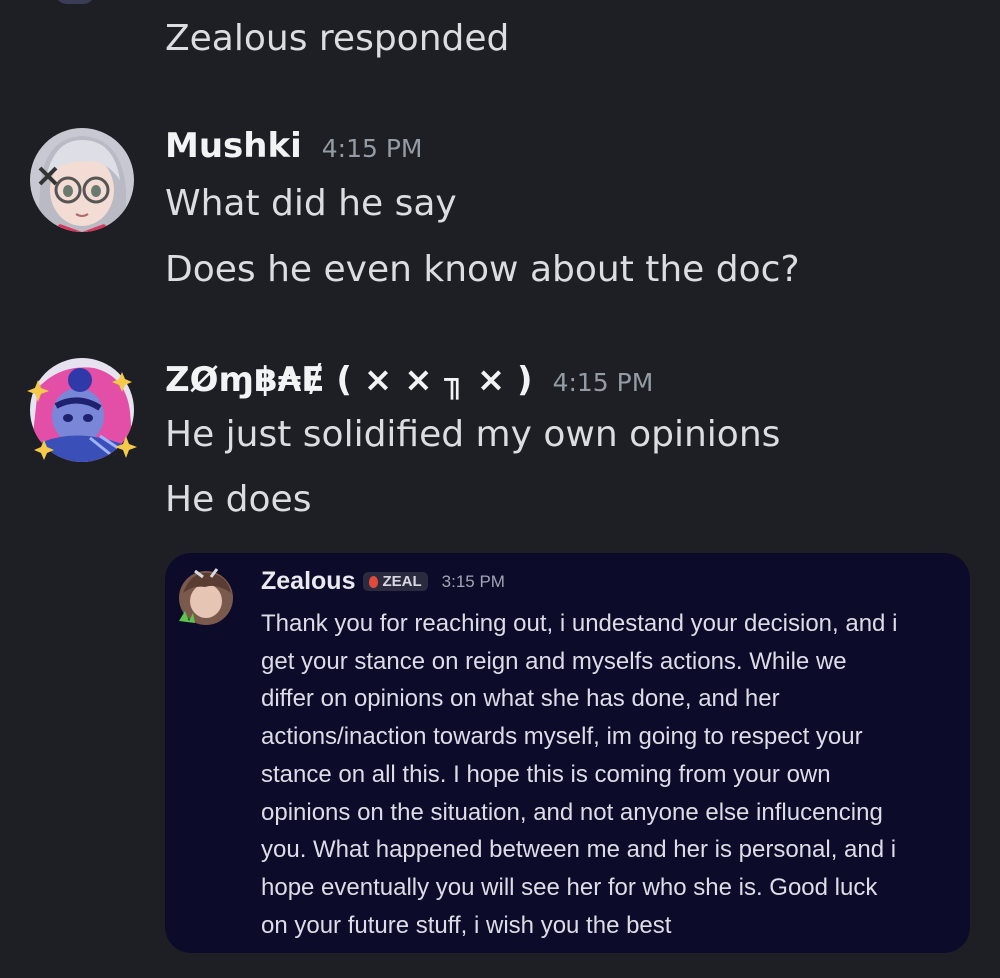  I want to click on message-text: He does, so click(238, 499).